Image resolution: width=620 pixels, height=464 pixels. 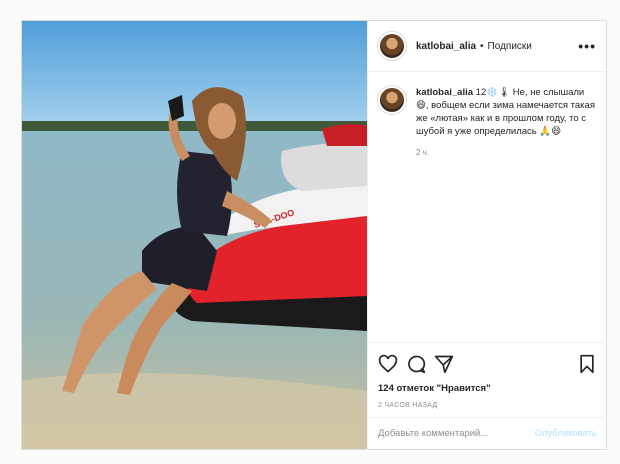 I want to click on caption-avatar, so click(x=392, y=100).